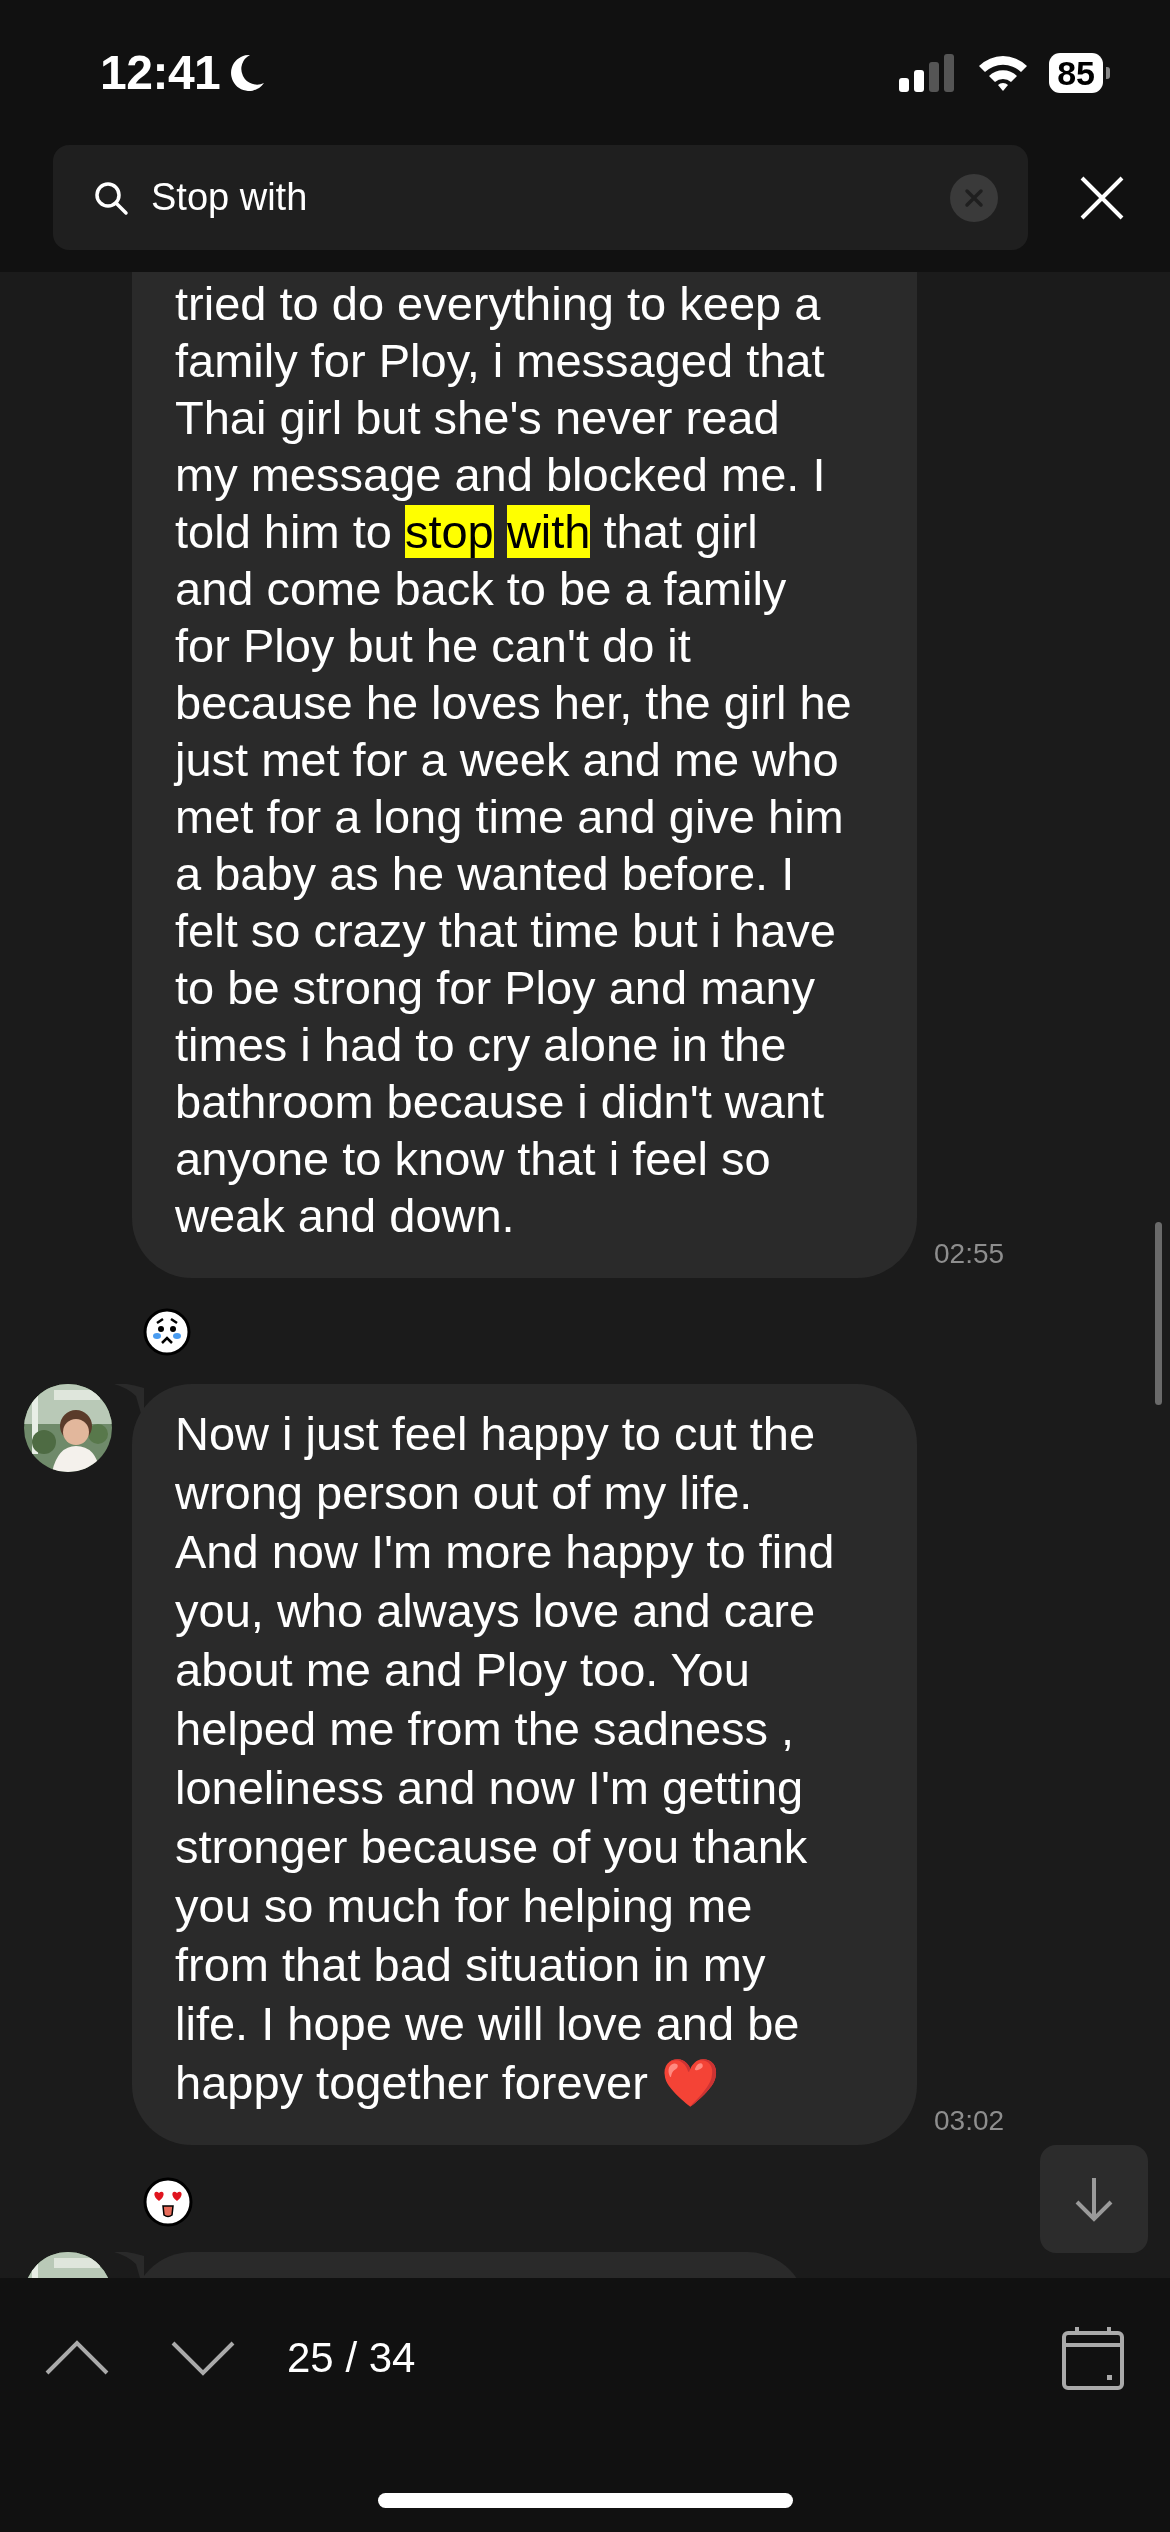 This screenshot has width=1170, height=2532. What do you see at coordinates (969, 2121) in the screenshot?
I see `message-time: 03:02` at bounding box center [969, 2121].